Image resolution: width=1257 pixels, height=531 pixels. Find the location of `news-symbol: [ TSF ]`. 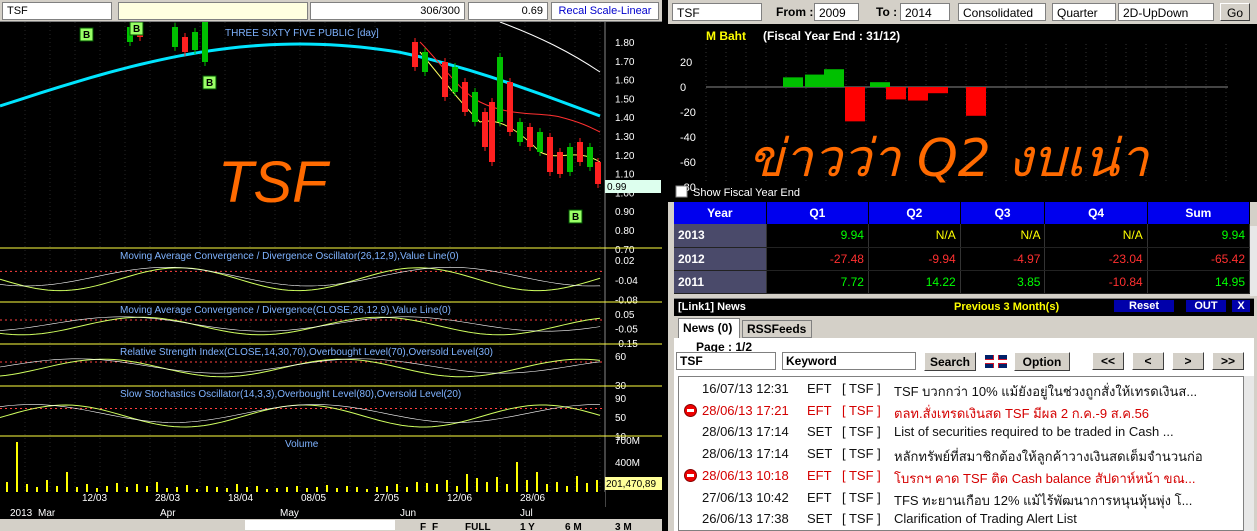

news-symbol: [ TSF ] is located at coordinates (861, 388).